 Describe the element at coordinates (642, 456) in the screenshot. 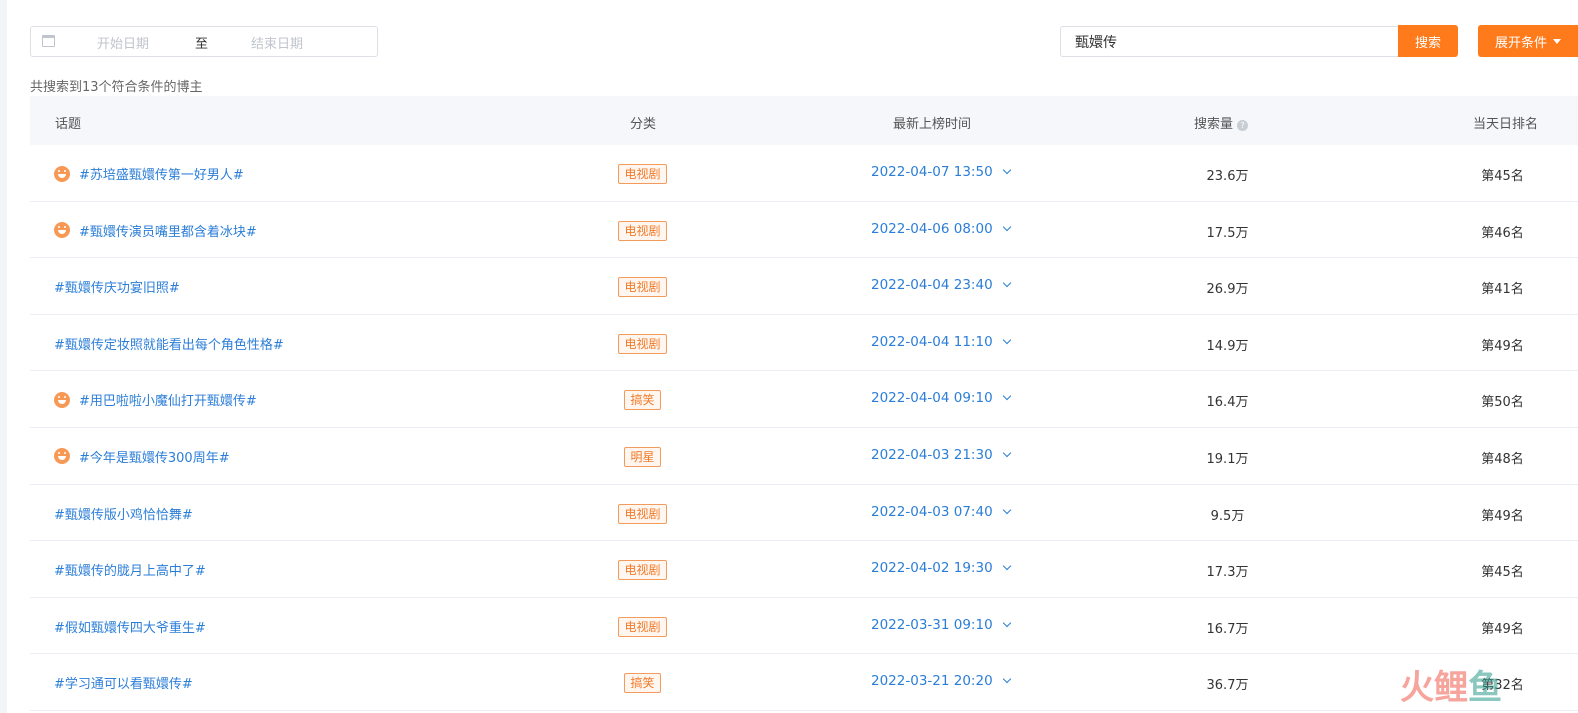

I see `category-tag: 明星` at that location.